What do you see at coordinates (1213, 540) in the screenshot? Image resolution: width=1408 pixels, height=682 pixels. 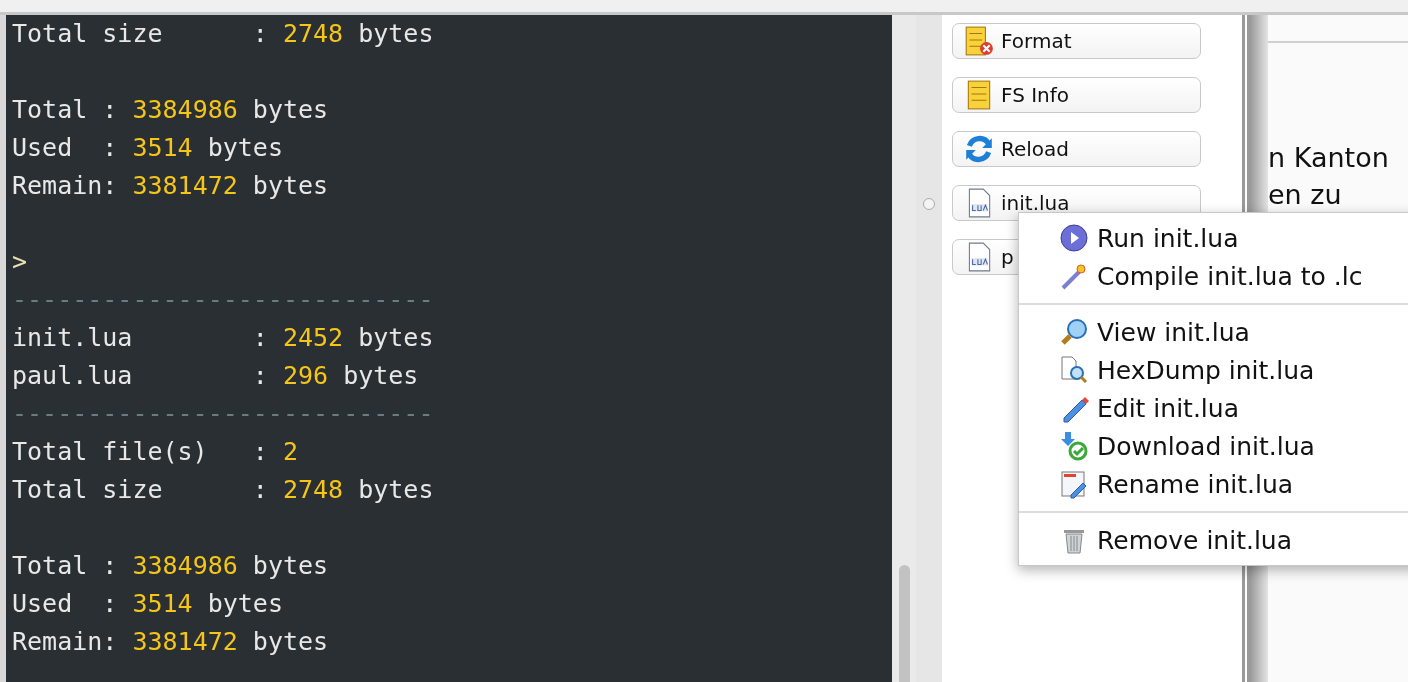 I see `menu-item: Remove init.lua` at bounding box center [1213, 540].